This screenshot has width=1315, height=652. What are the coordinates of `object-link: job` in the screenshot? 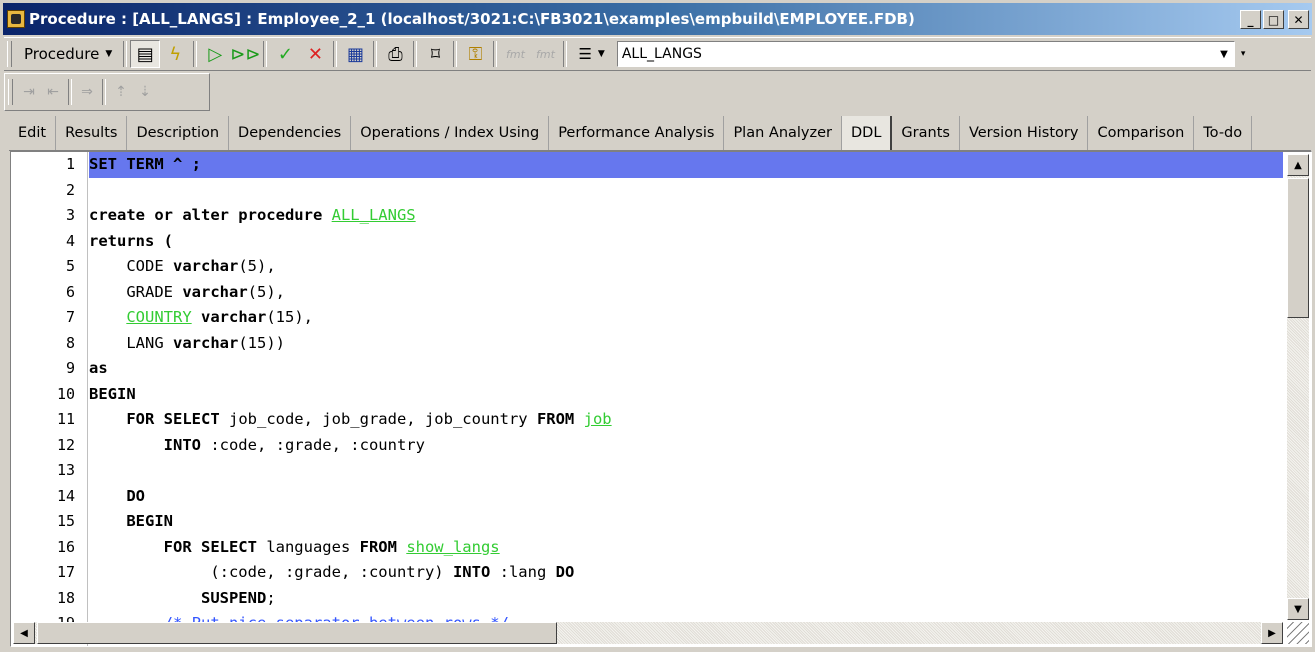 It's located at (598, 419).